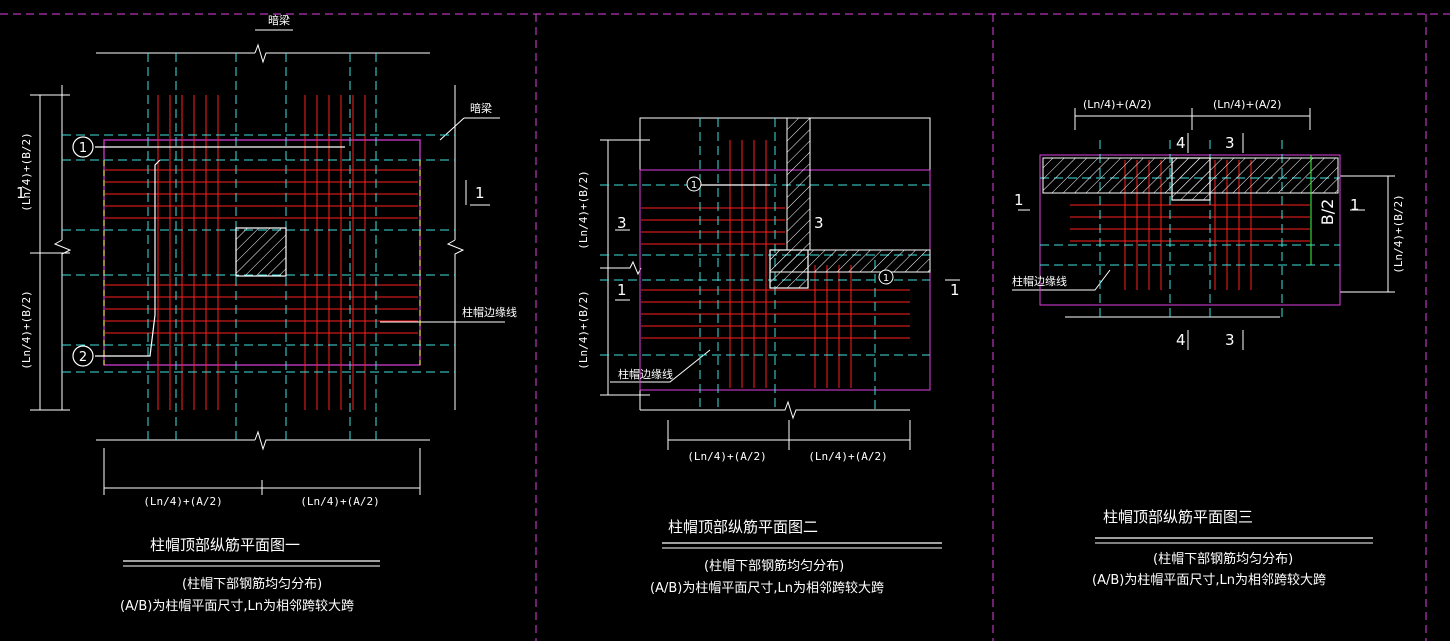 This screenshot has height=641, width=1450. Describe the element at coordinates (1327, 212) in the screenshot. I see `panel3-b-half: B/2` at that location.